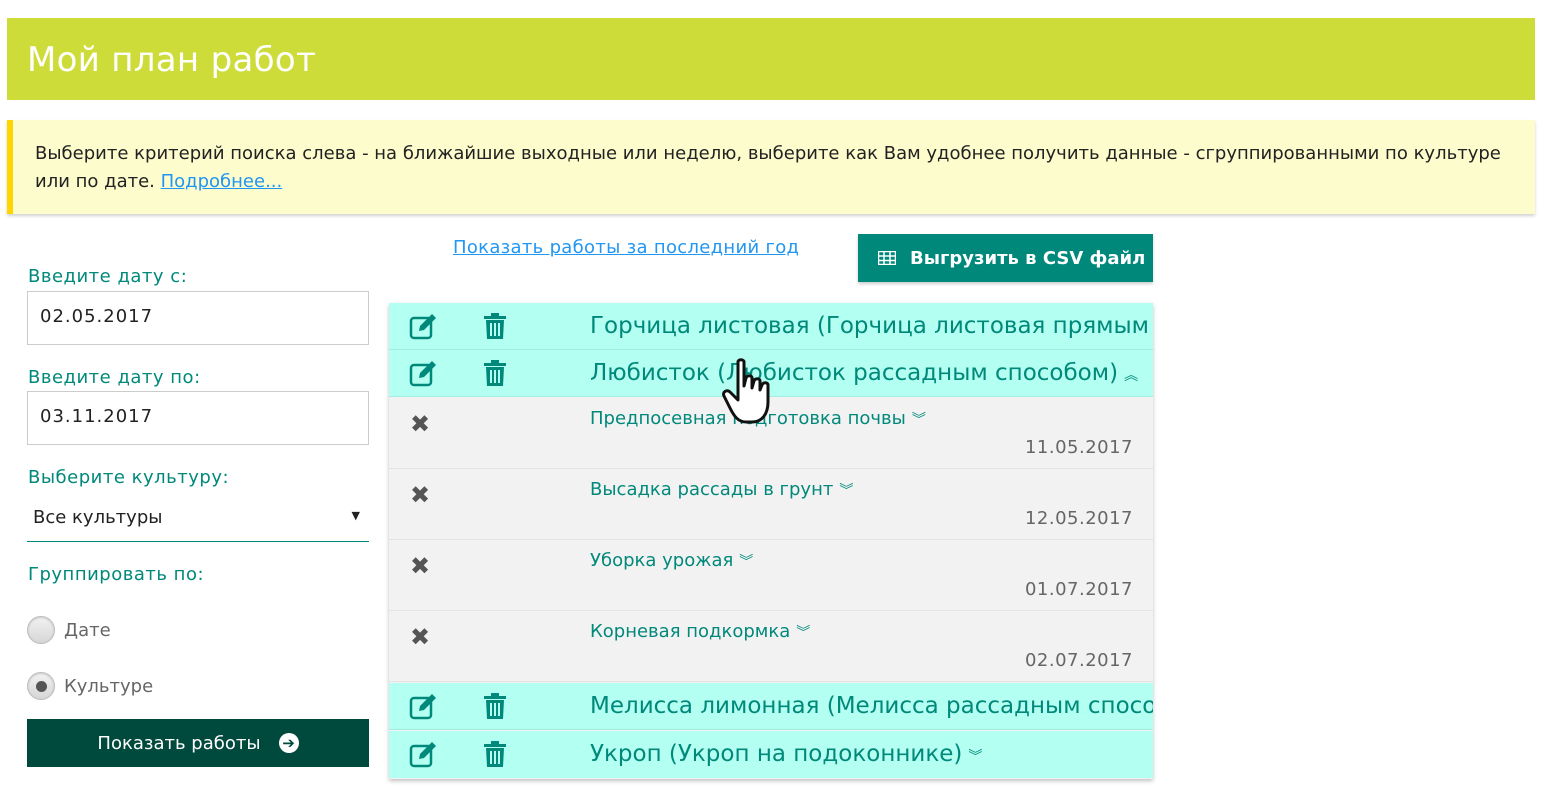 The image size is (1545, 788). Describe the element at coordinates (771, 59) in the screenshot. I see `page-header: Мой план работ` at that location.